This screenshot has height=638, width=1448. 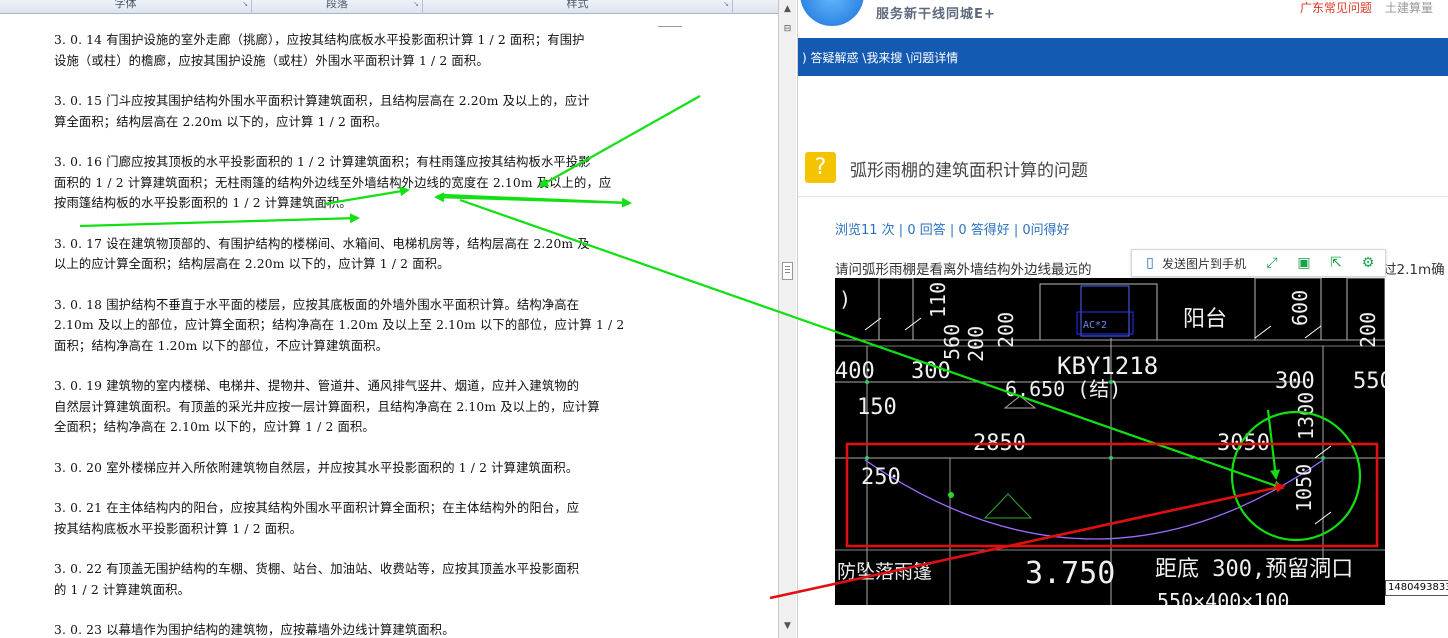 I want to click on phone-send-icon: ▯, so click(x=1150, y=263).